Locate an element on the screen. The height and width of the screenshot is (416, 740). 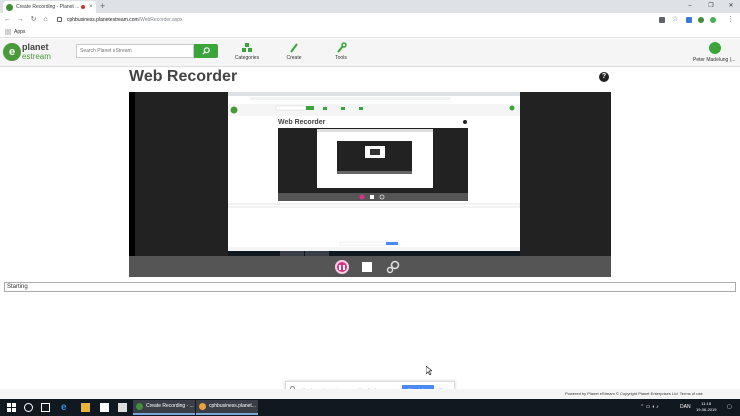
taskbar-search-icon is located at coordinates (28, 407).